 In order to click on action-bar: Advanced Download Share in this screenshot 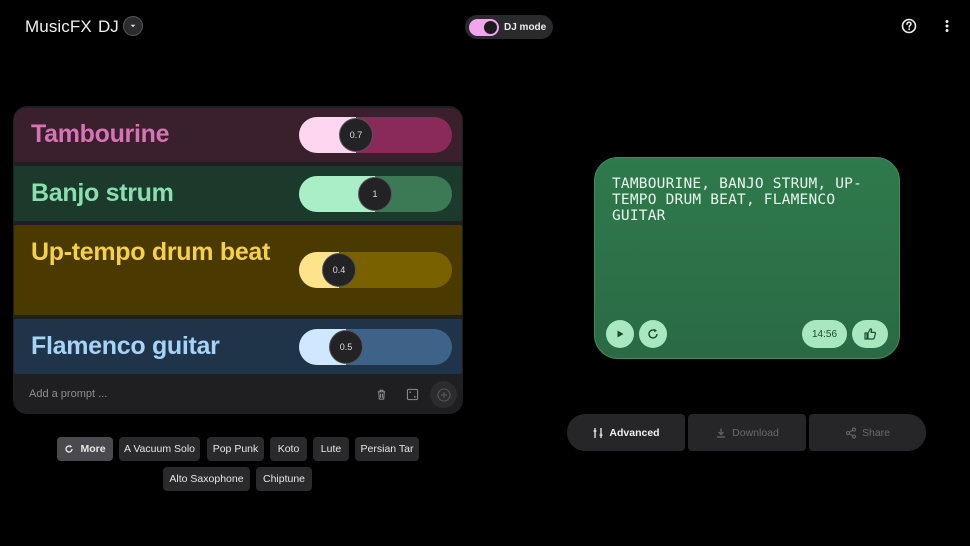, I will do `click(746, 432)`.